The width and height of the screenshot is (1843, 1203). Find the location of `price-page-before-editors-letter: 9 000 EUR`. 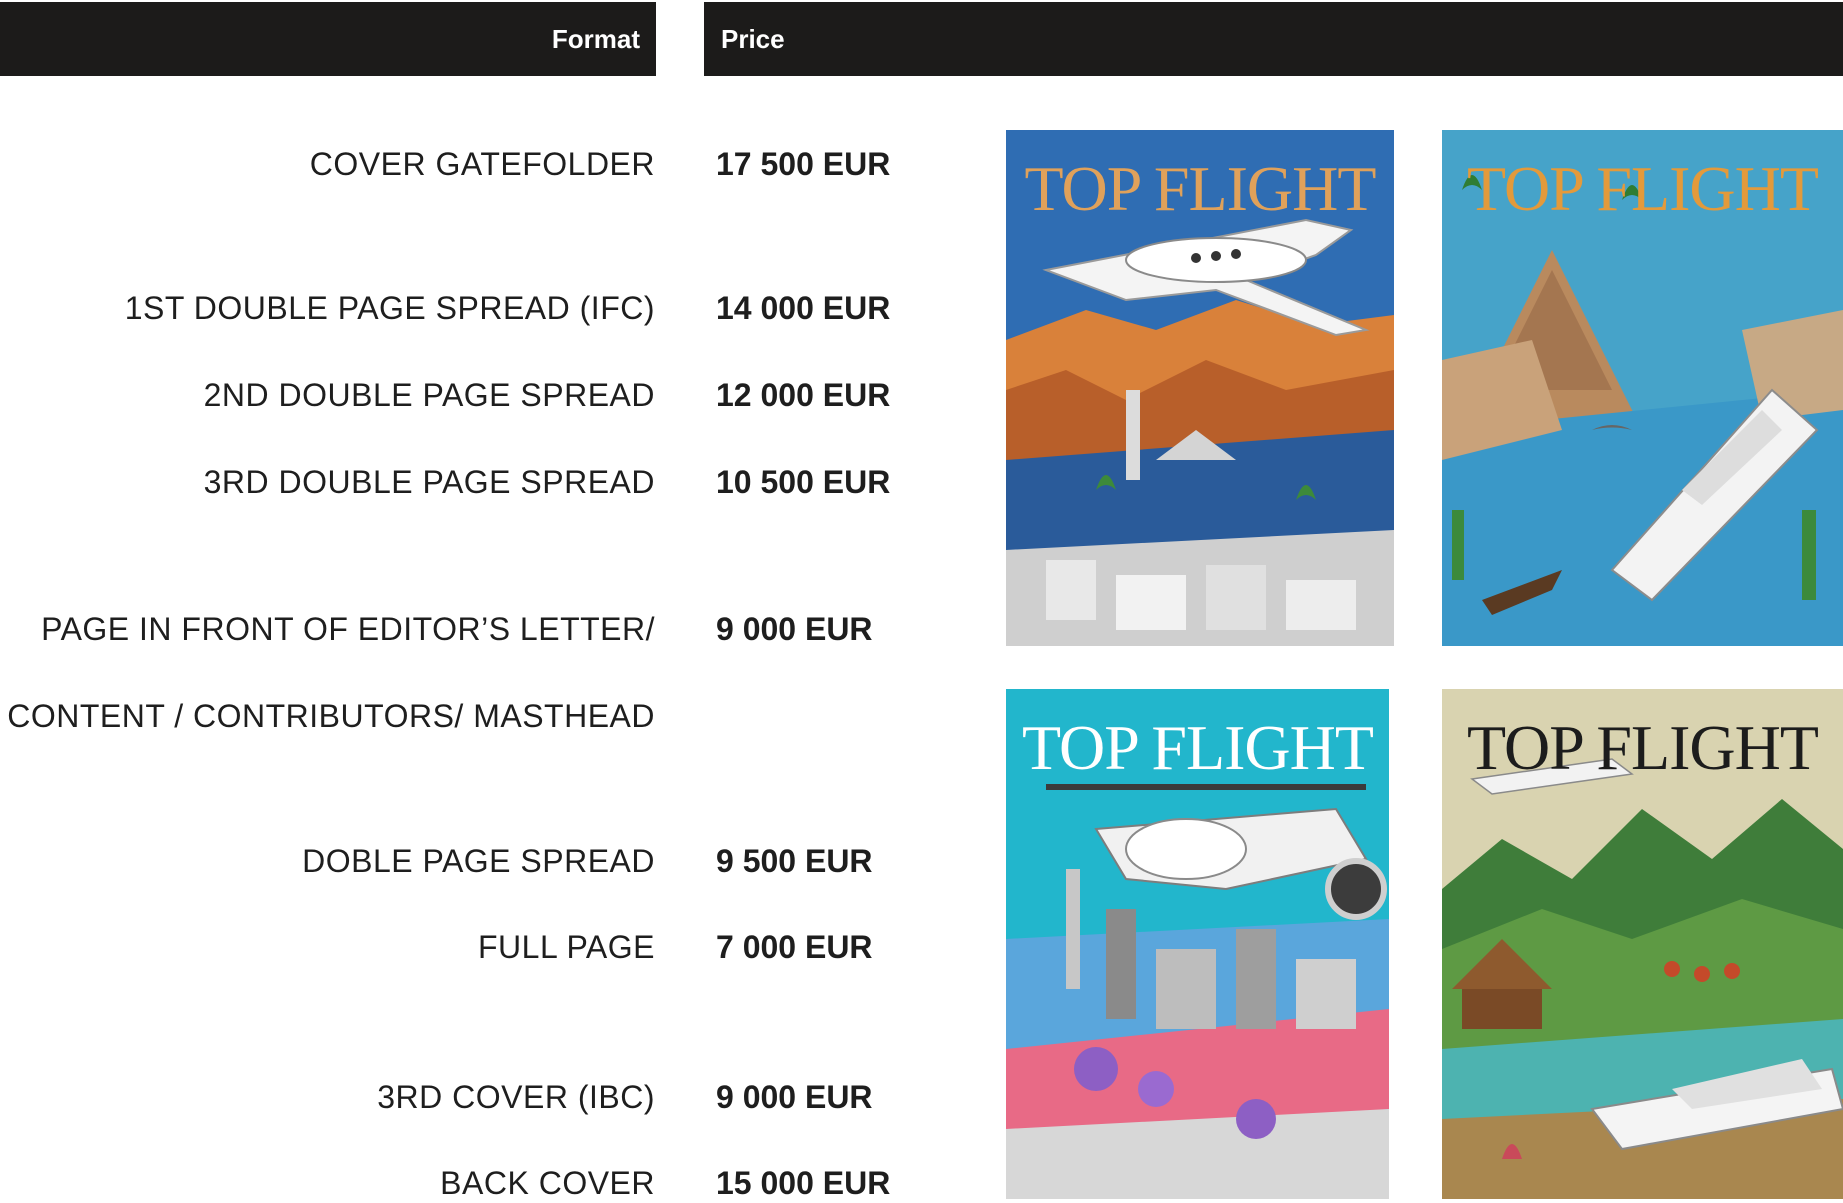

price-page-before-editors-letter: 9 000 EUR is located at coordinates (794, 629).